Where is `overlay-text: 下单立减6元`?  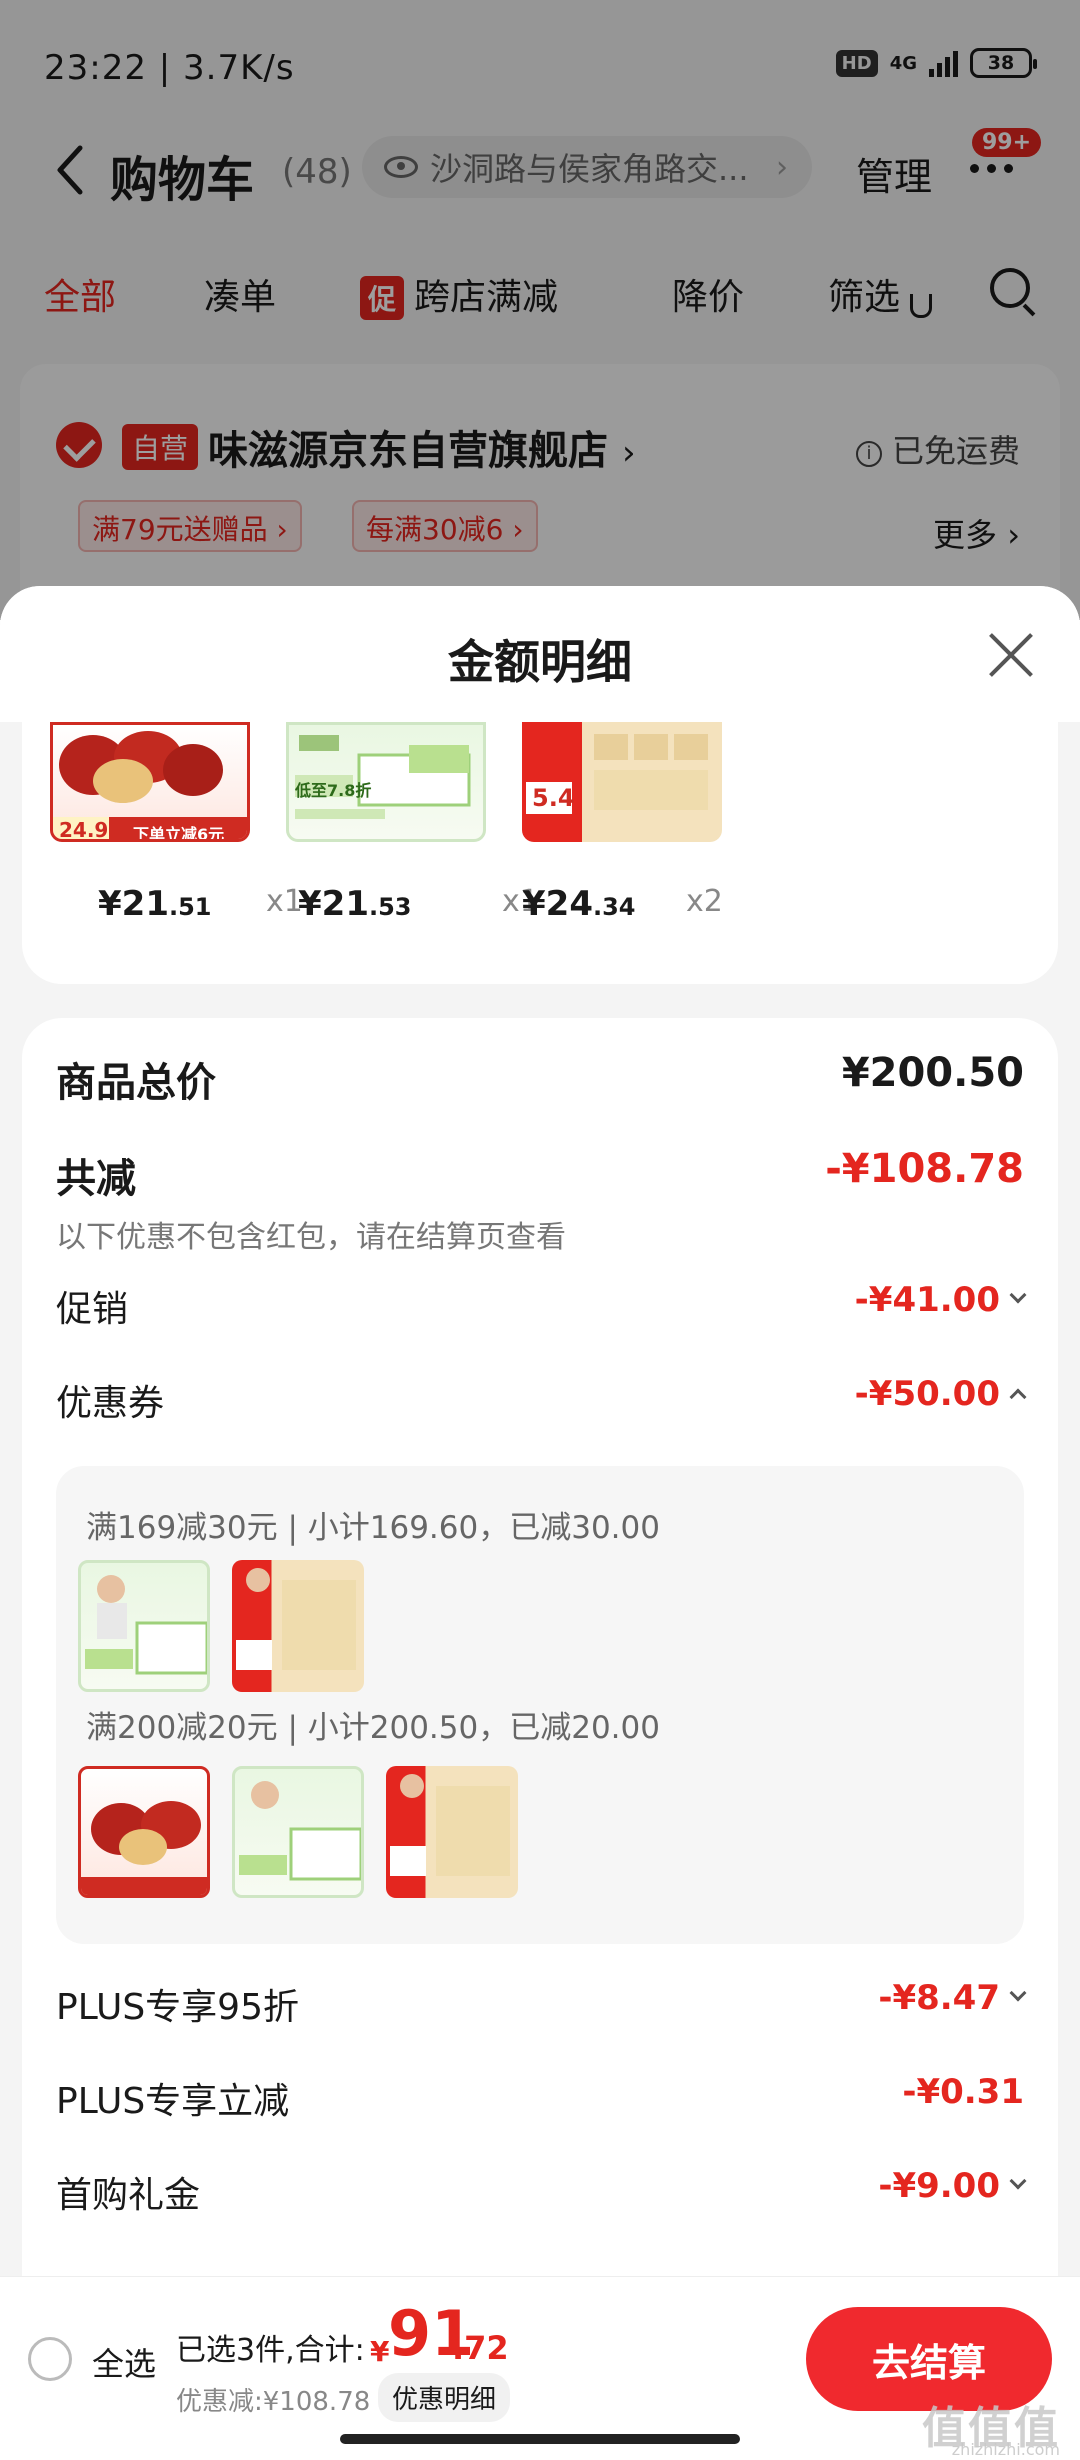
overlay-text: 下单立减6元 is located at coordinates (179, 833).